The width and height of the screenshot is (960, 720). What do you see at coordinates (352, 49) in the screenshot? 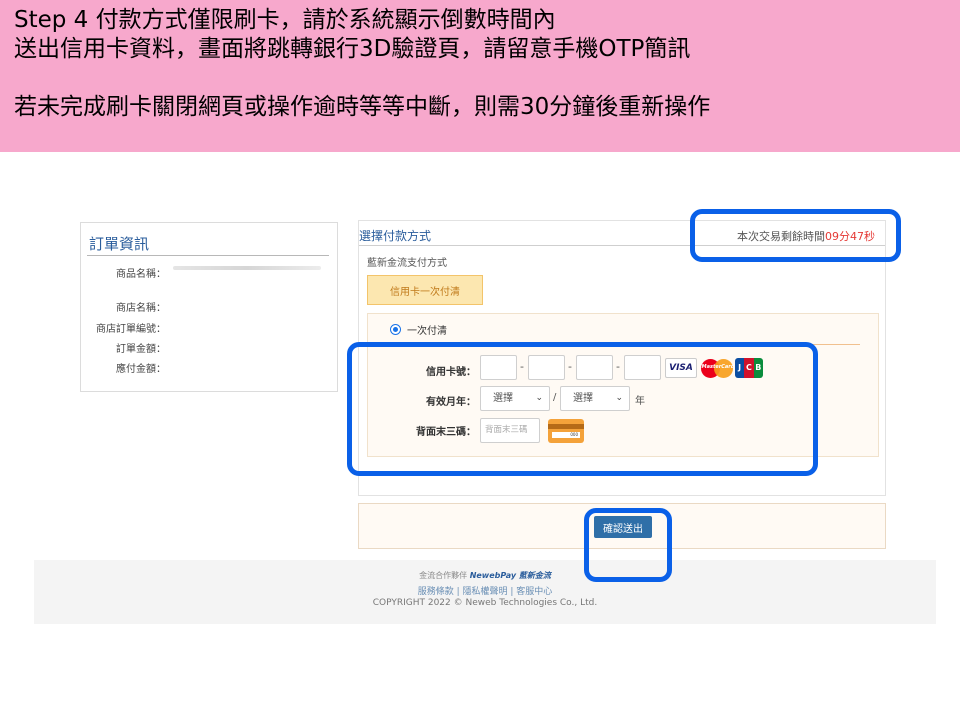
I see `banner-line-2: 送出信用卡資料，畫面將跳轉銀行3D驗證頁，請留意手機OTP簡訊` at bounding box center [352, 49].